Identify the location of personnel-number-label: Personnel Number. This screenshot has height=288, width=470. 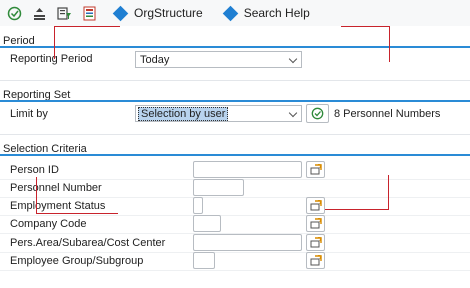
(56, 188).